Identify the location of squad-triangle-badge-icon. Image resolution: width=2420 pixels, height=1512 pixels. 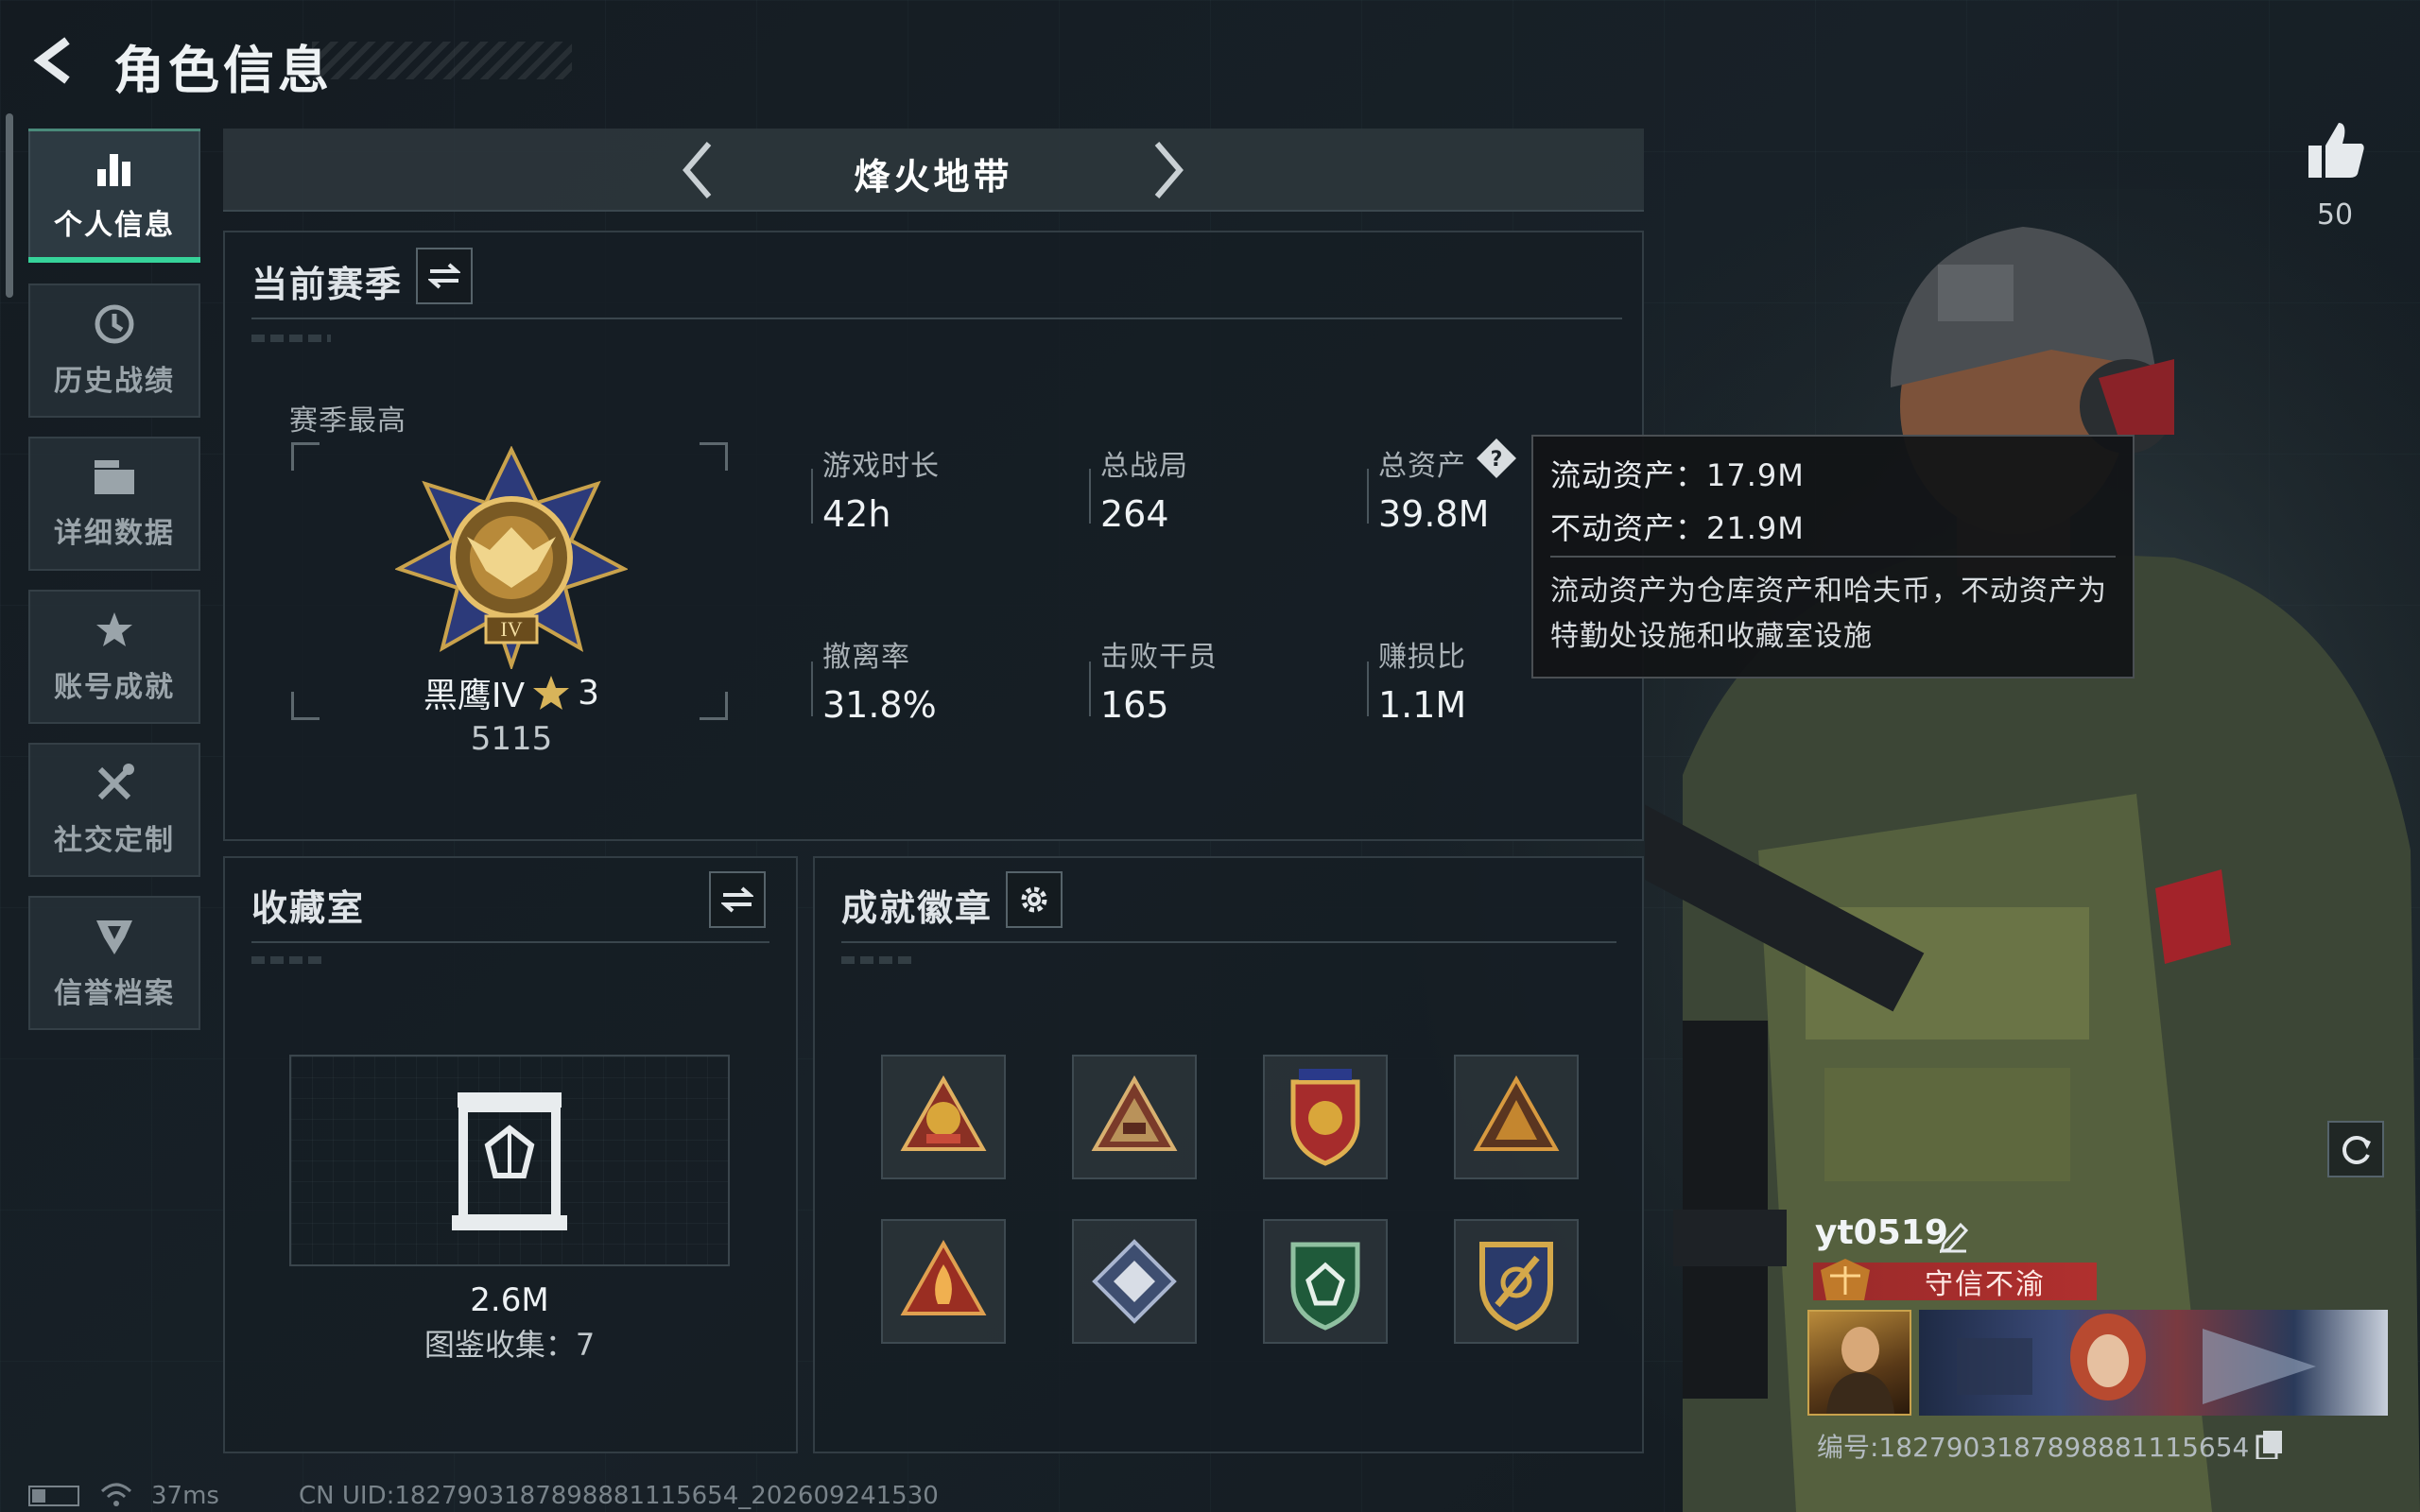
(1516, 1112).